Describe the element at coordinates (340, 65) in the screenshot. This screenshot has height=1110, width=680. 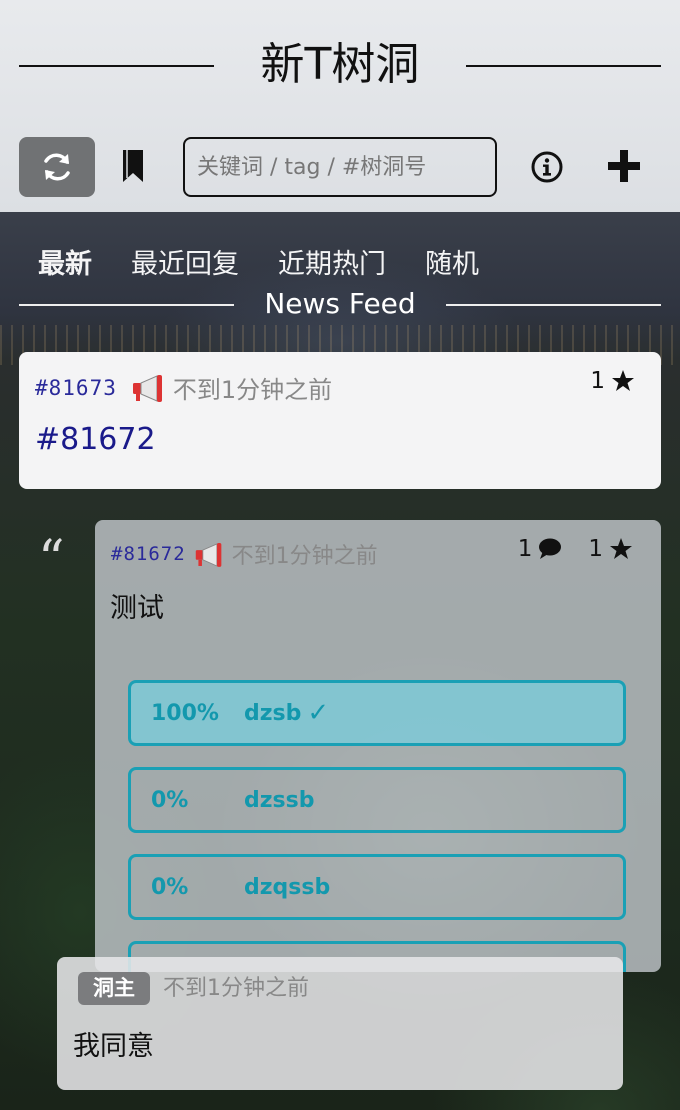
I see `title-bar: 新T树洞` at that location.